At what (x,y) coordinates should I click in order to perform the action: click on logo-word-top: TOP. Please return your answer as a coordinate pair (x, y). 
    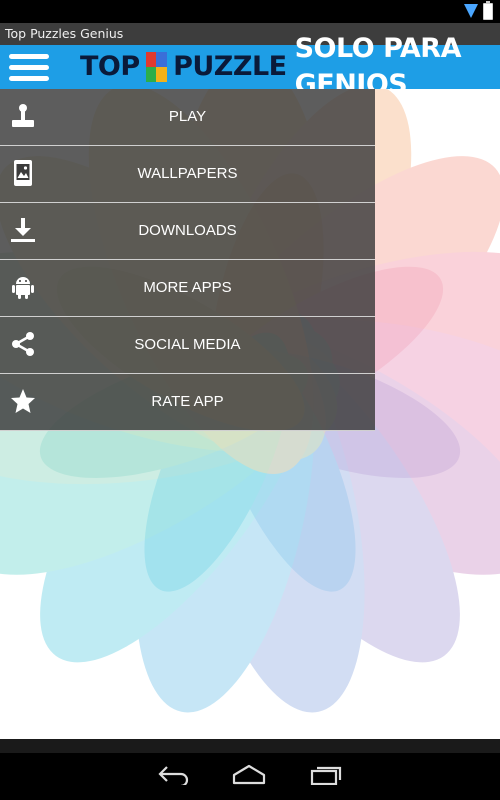
    Looking at the image, I should click on (110, 66).